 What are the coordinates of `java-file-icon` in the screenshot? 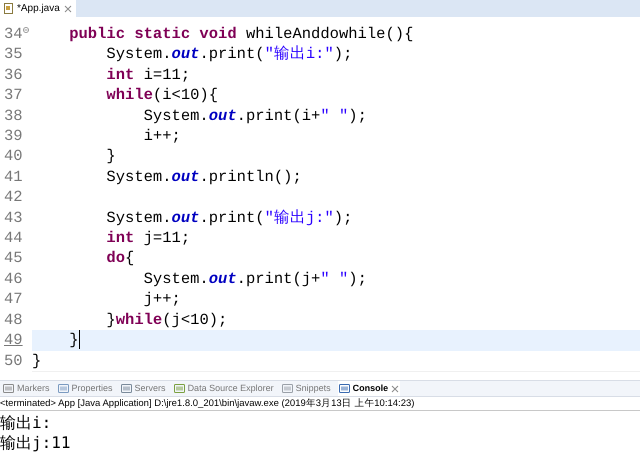 It's located at (8, 8).